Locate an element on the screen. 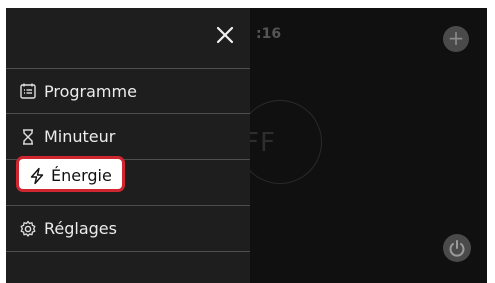  lightning-icon is located at coordinates (37, 176).